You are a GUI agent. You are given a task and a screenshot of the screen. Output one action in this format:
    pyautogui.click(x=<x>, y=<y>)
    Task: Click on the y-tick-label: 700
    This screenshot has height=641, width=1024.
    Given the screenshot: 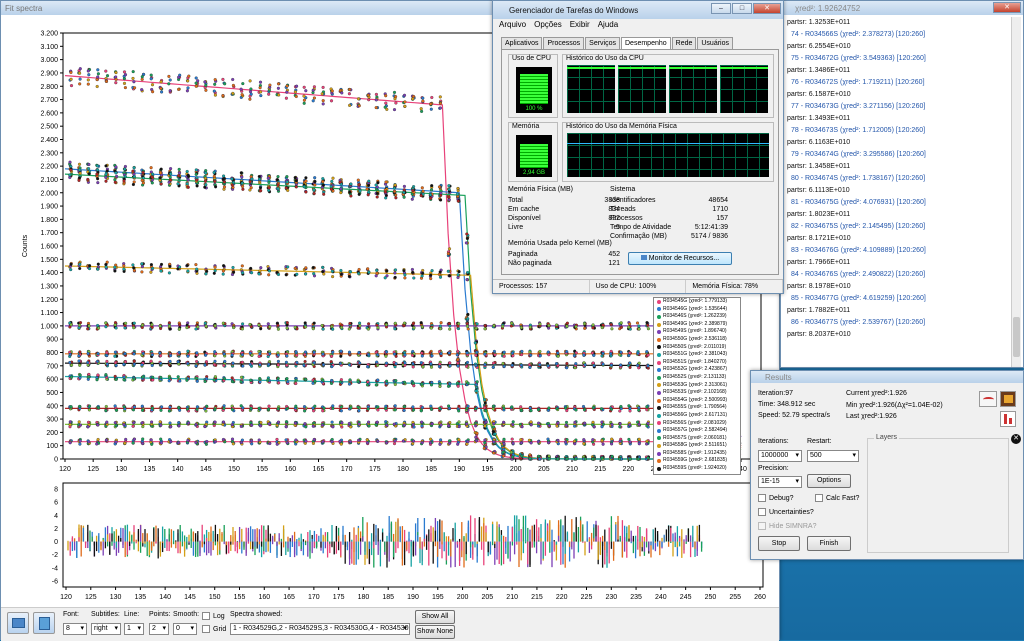 What is the action you would take?
    pyautogui.click(x=52, y=366)
    